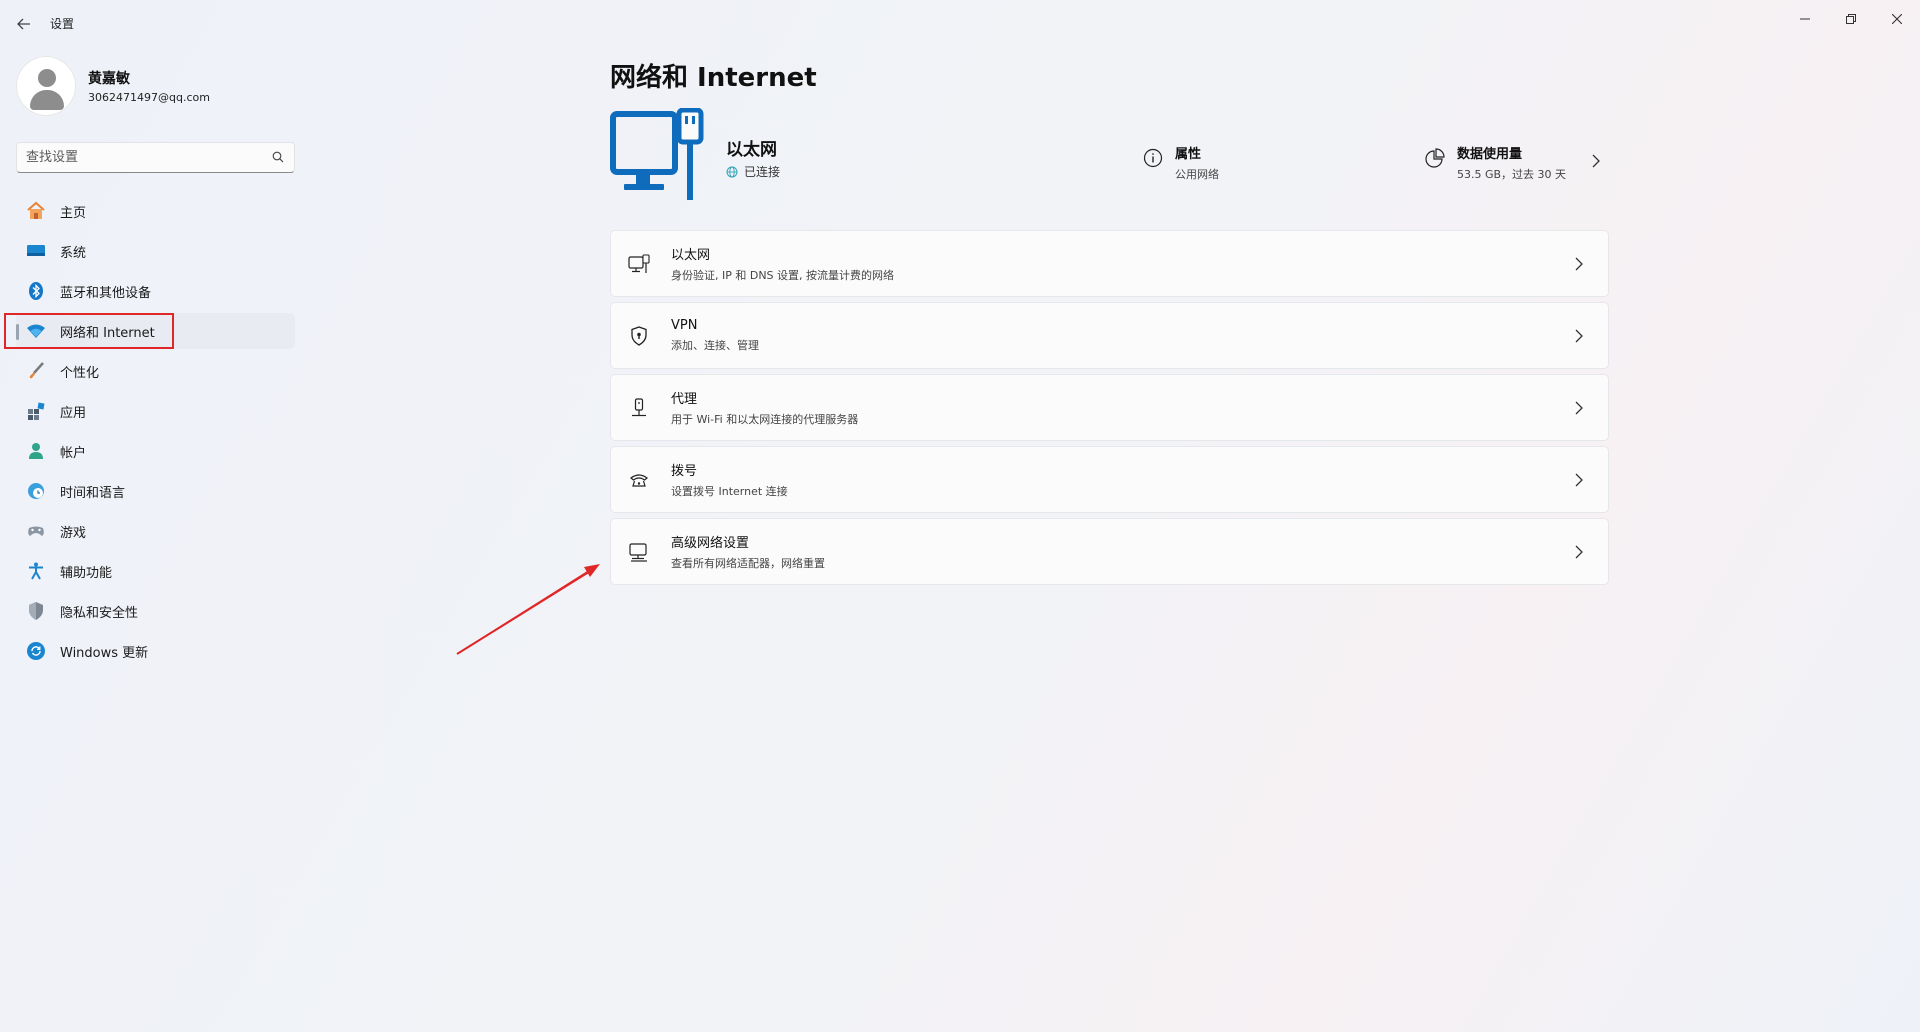 The height and width of the screenshot is (1032, 1920). Describe the element at coordinates (36, 211) in the screenshot. I see `home-icon` at that location.